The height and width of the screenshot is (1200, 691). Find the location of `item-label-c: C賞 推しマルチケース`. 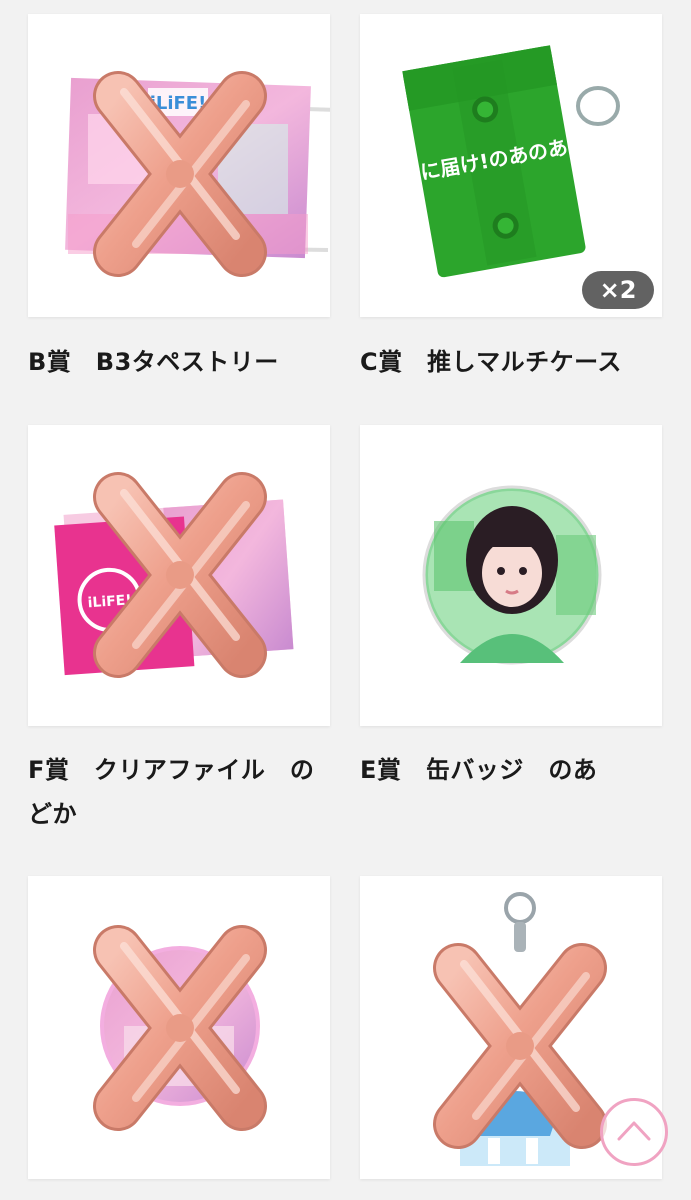

item-label-c: C賞 推しマルチケース is located at coordinates (491, 362).